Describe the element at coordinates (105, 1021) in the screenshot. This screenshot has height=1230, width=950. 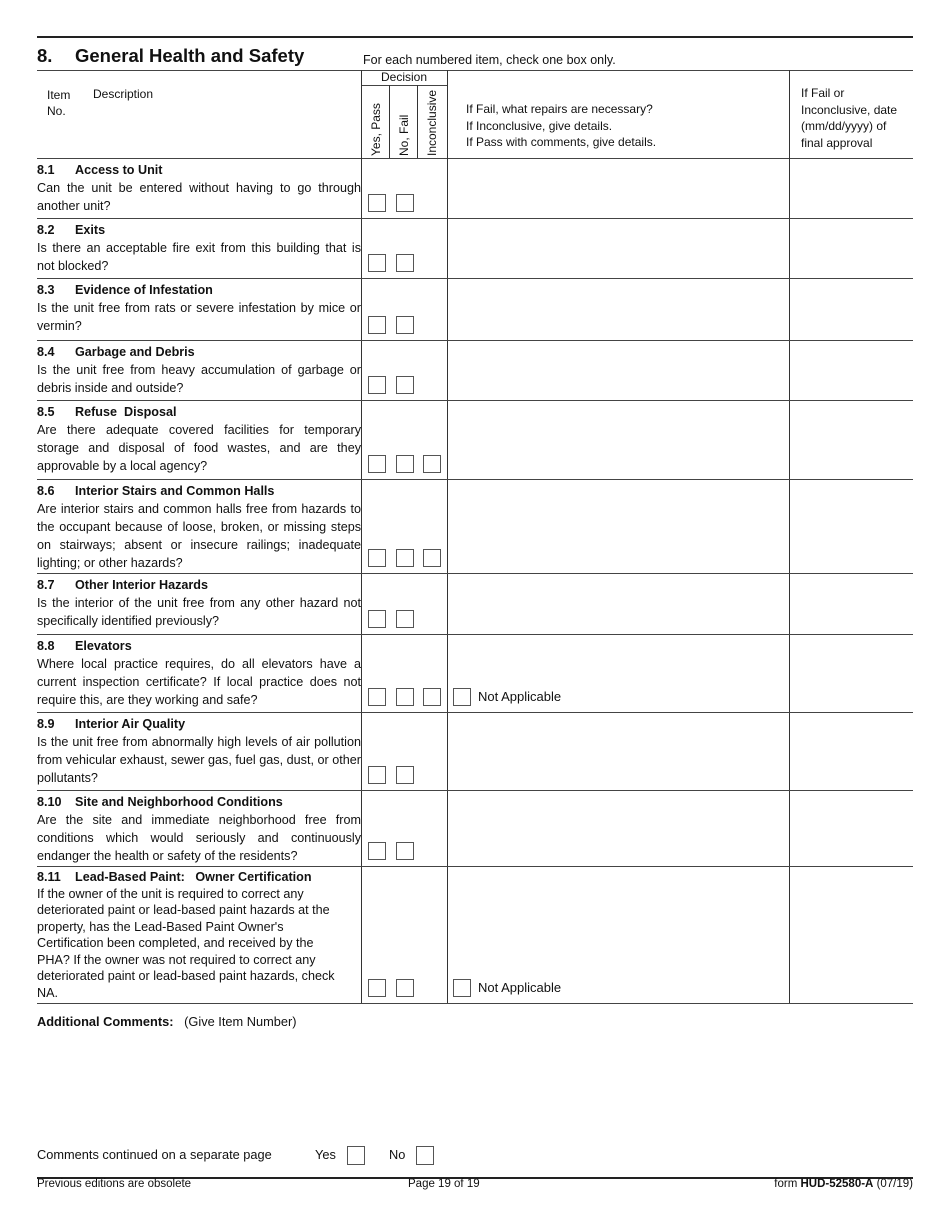
I see `comments-title: Additional Comments:` at that location.